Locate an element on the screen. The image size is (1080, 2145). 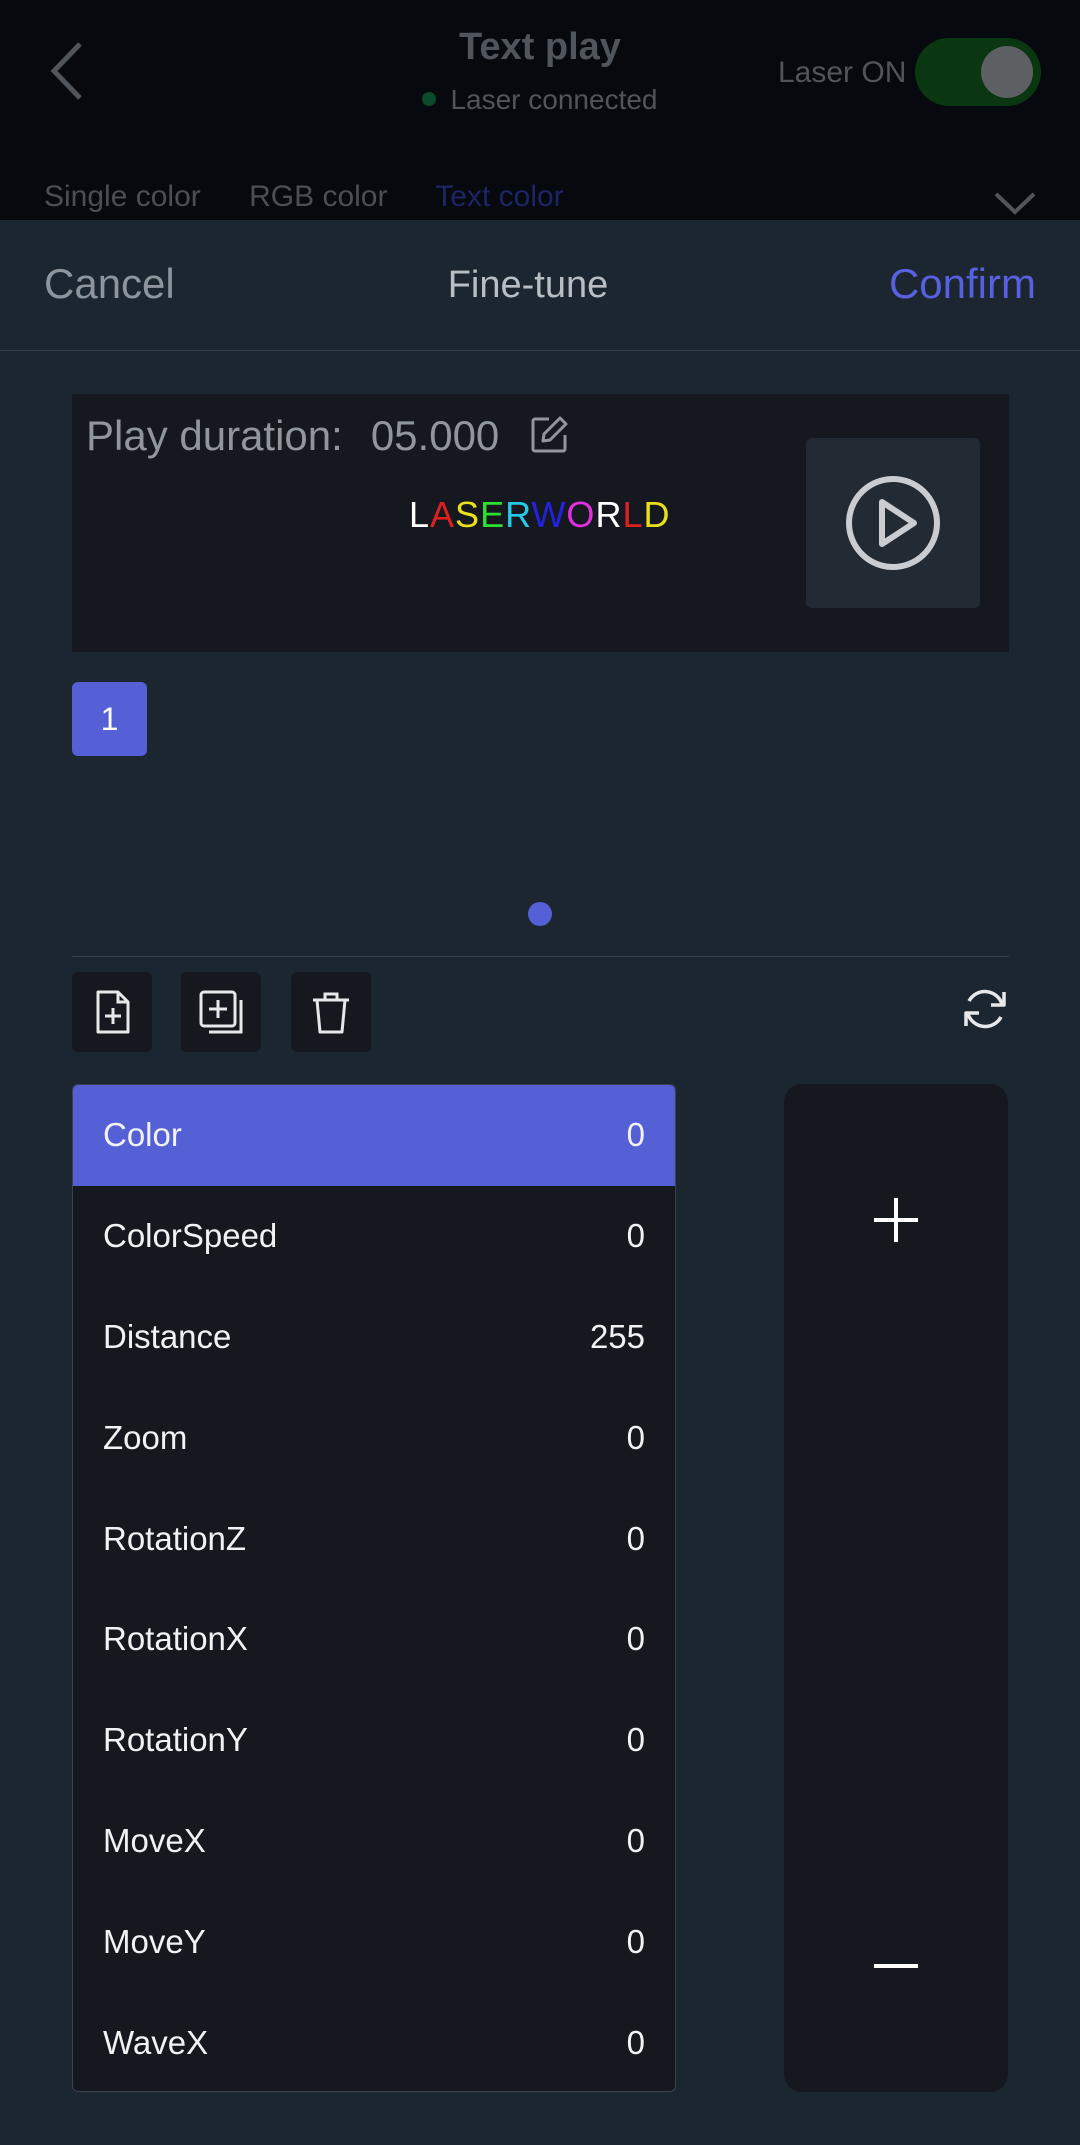
trash-icon is located at coordinates (331, 1013).